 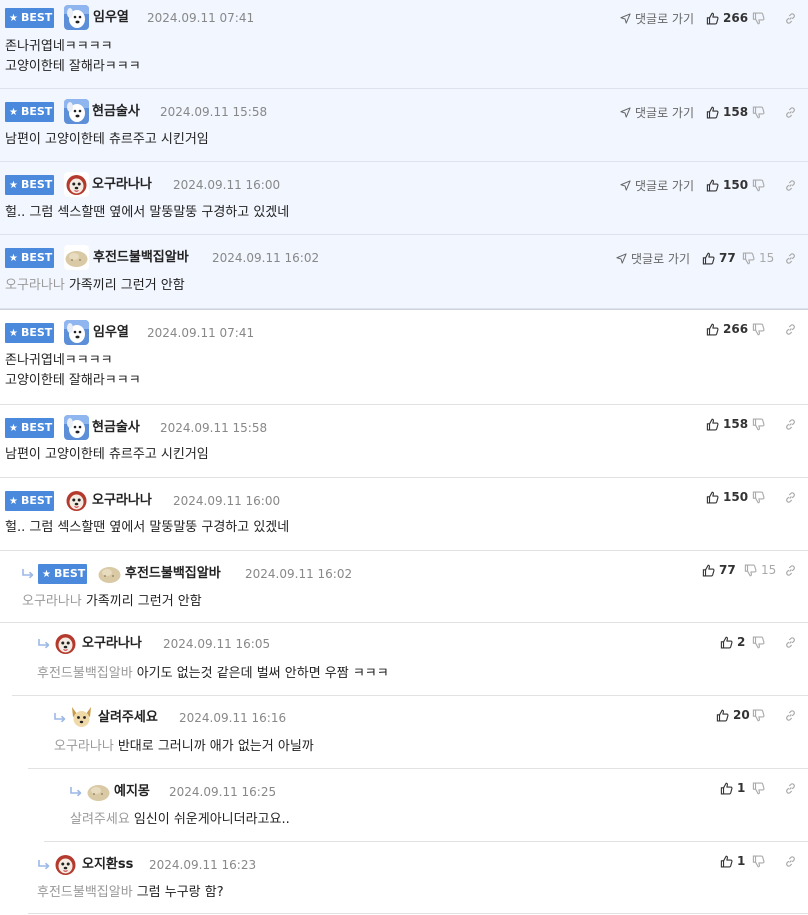 I want to click on comment-actions: 2, so click(x=759, y=642).